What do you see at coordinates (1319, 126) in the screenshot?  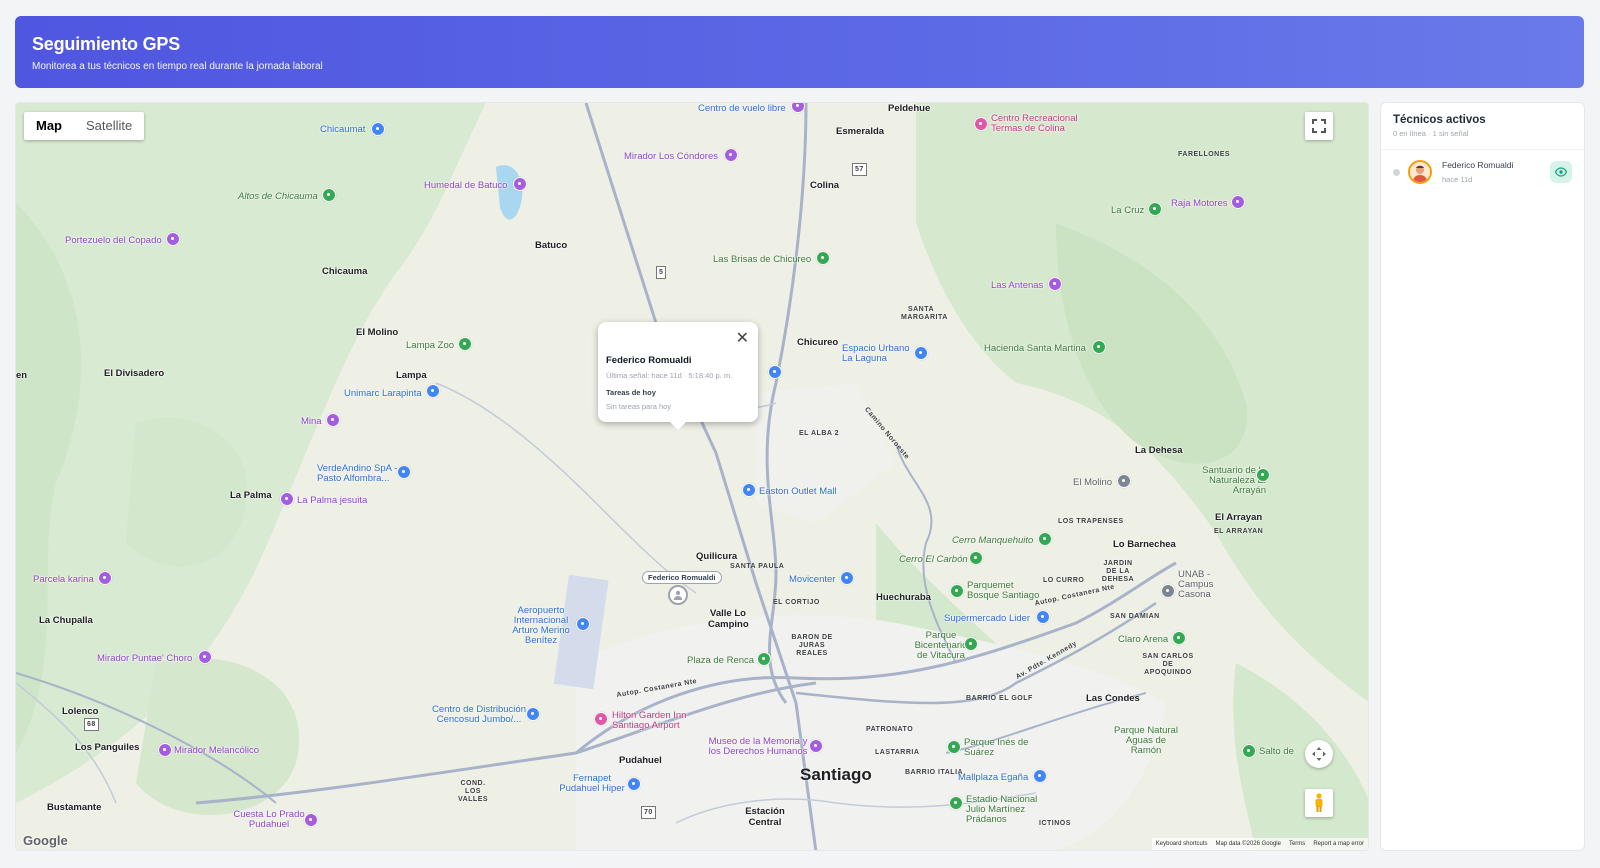 I see `fullscreen-button` at bounding box center [1319, 126].